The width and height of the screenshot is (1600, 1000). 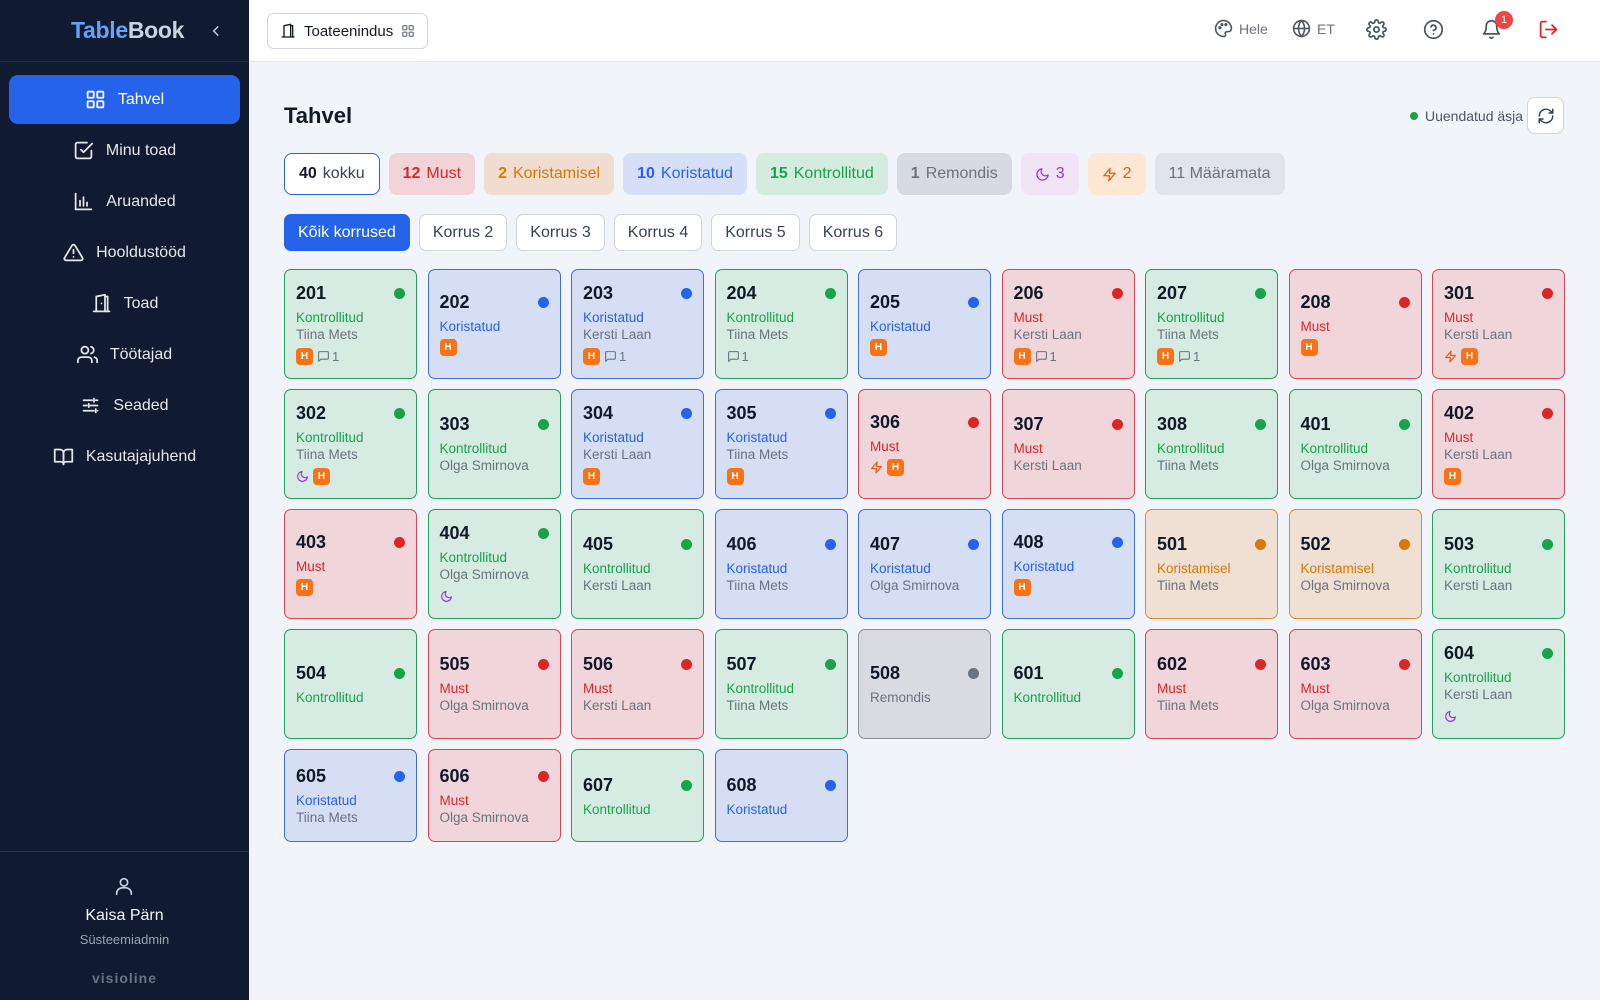 I want to click on sidebar-item-toad: Toad, so click(x=124, y=303).